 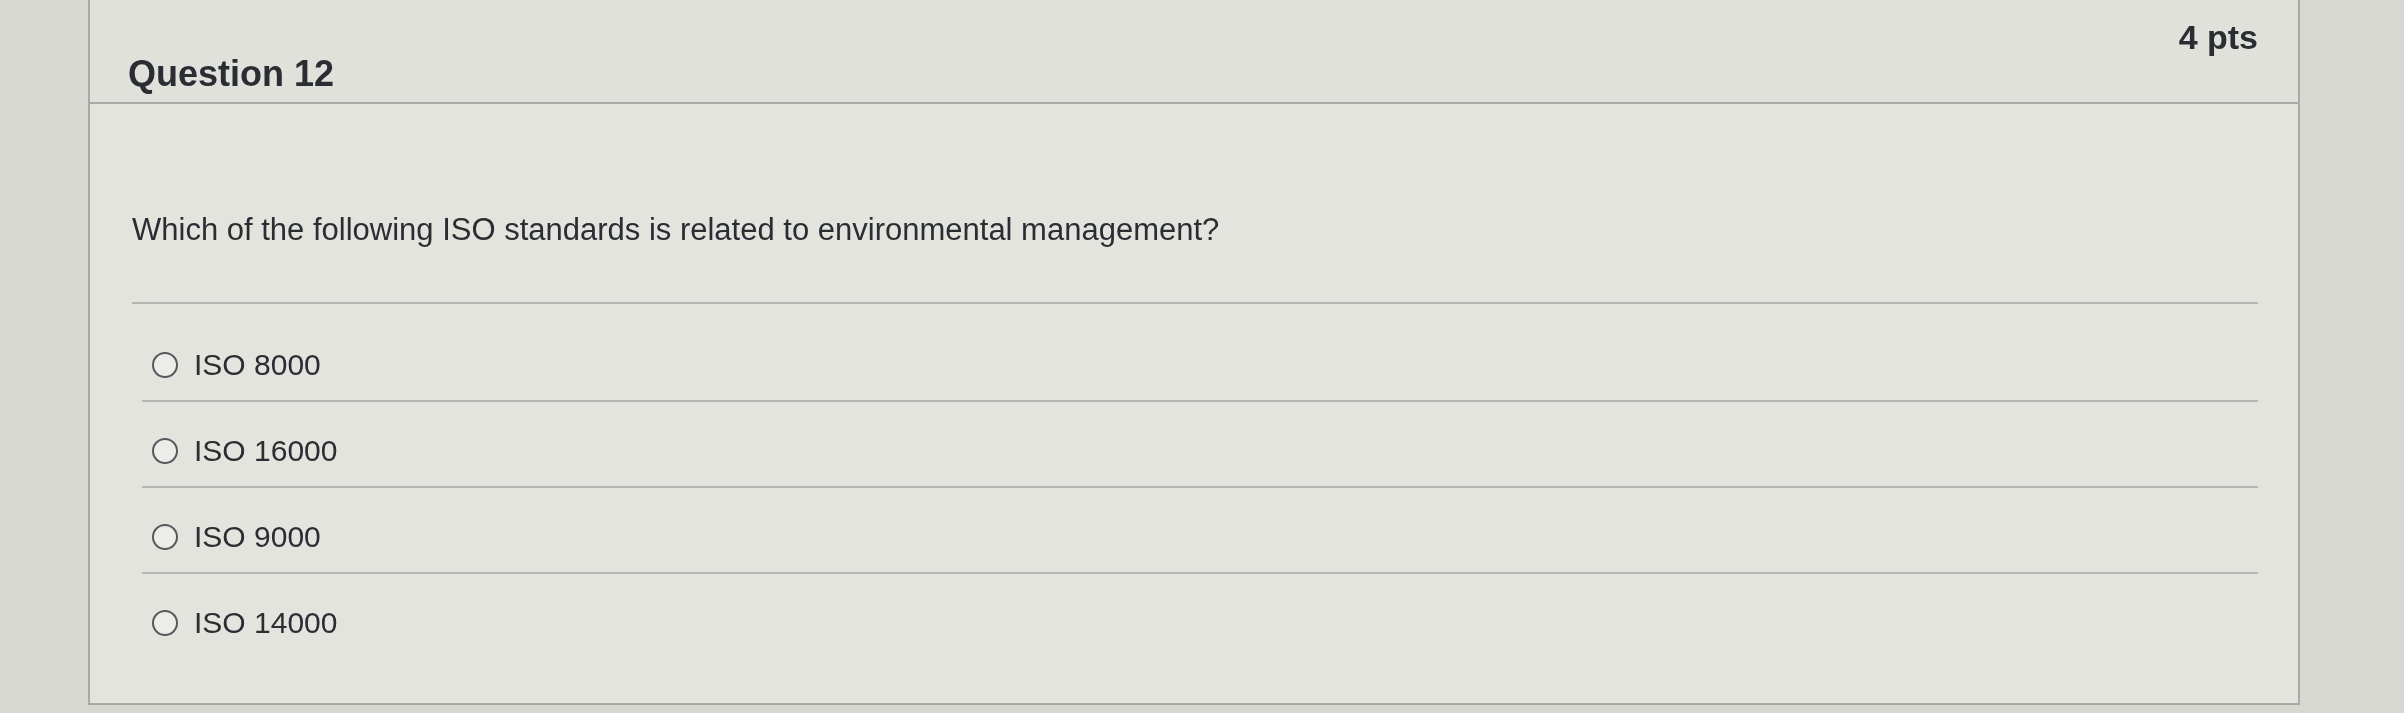 What do you see at coordinates (676, 230) in the screenshot?
I see `question-text: Which of the following ISO standards is related to environmental management?` at bounding box center [676, 230].